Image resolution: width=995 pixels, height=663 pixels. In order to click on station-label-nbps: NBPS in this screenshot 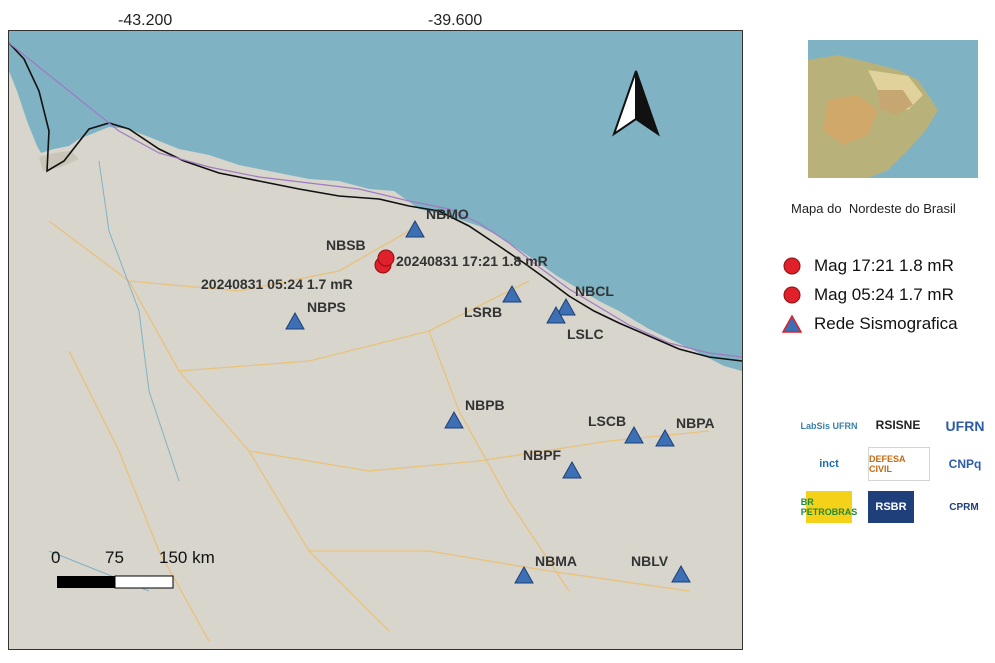, I will do `click(326, 307)`.